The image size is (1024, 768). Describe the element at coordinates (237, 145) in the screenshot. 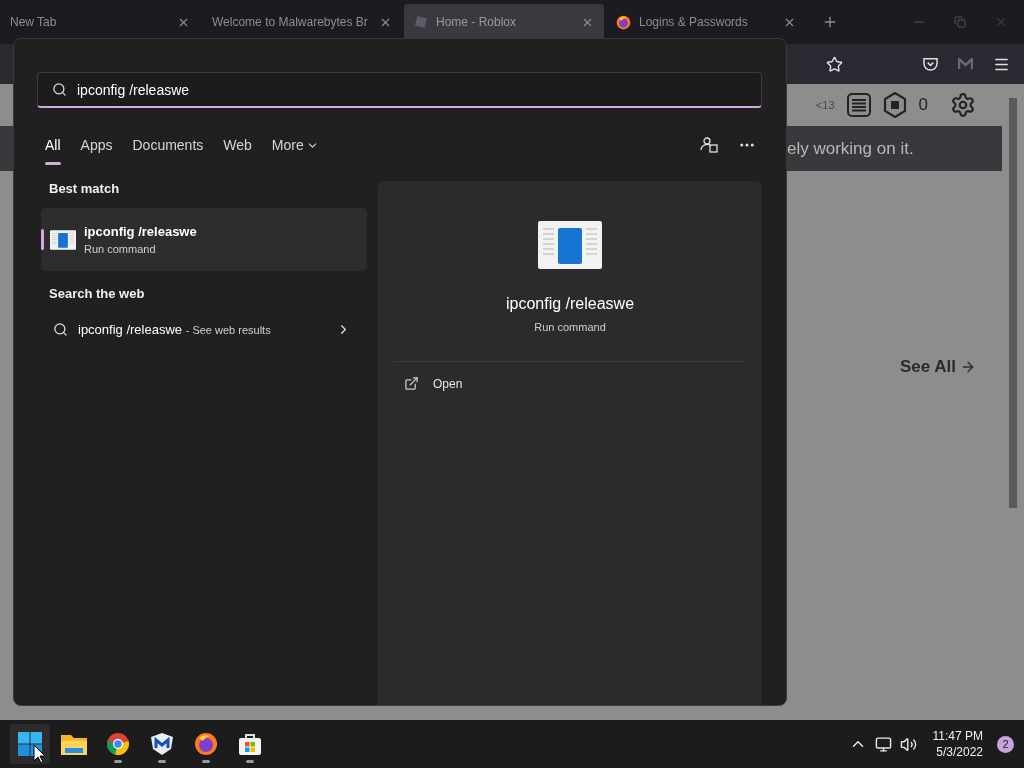

I see `filter-tab: Web` at that location.